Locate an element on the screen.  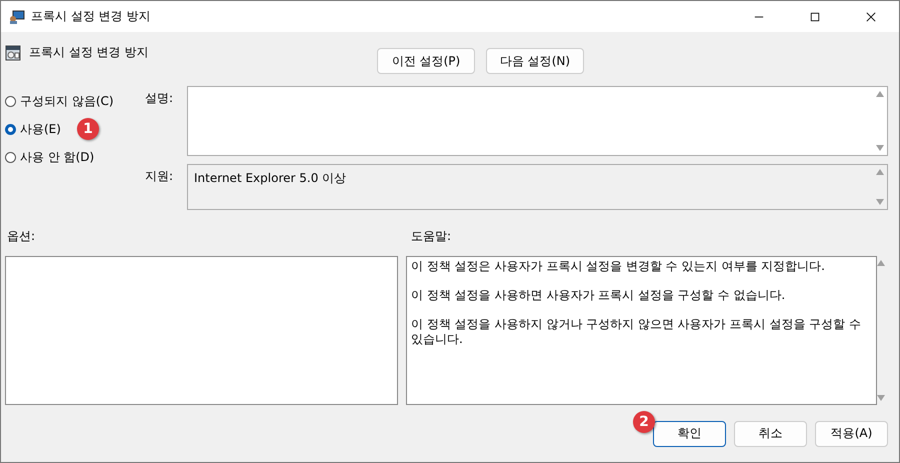
dialog-button: 확인 is located at coordinates (689, 433).